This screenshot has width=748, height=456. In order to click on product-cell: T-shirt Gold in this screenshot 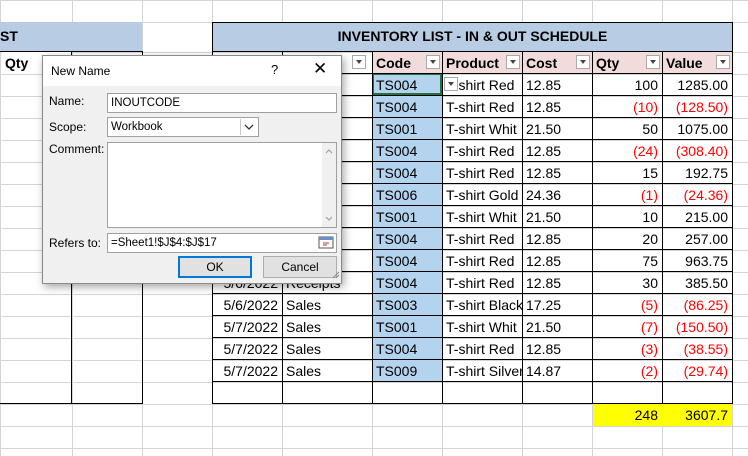, I will do `click(482, 195)`.